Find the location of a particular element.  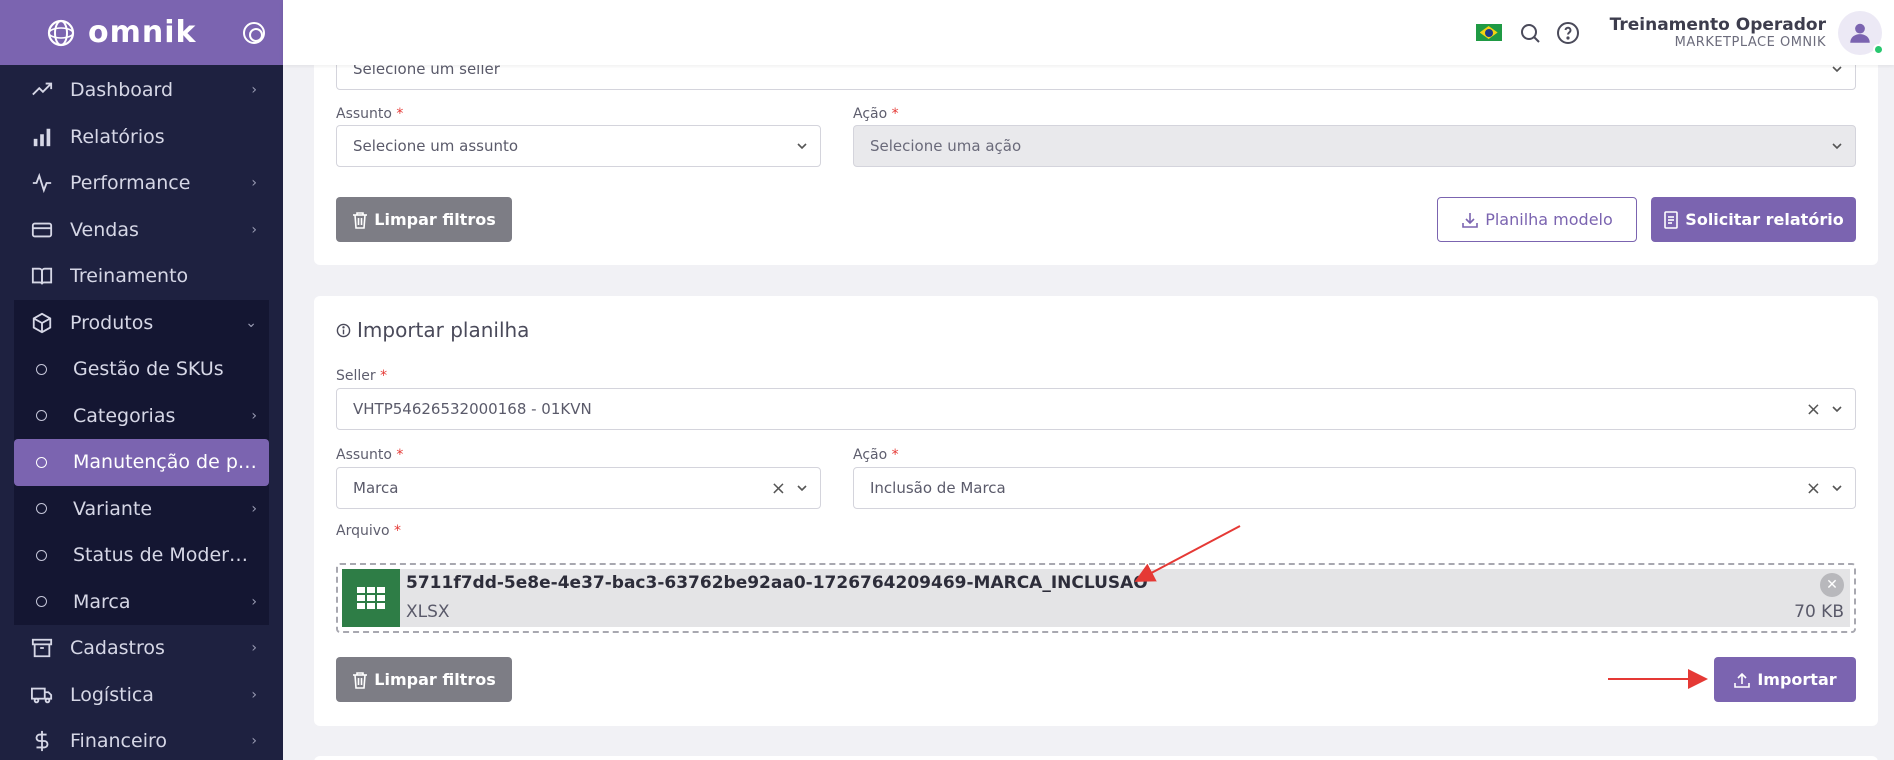

sidebar-item-financeiro: Financeiro › is located at coordinates (141, 739).